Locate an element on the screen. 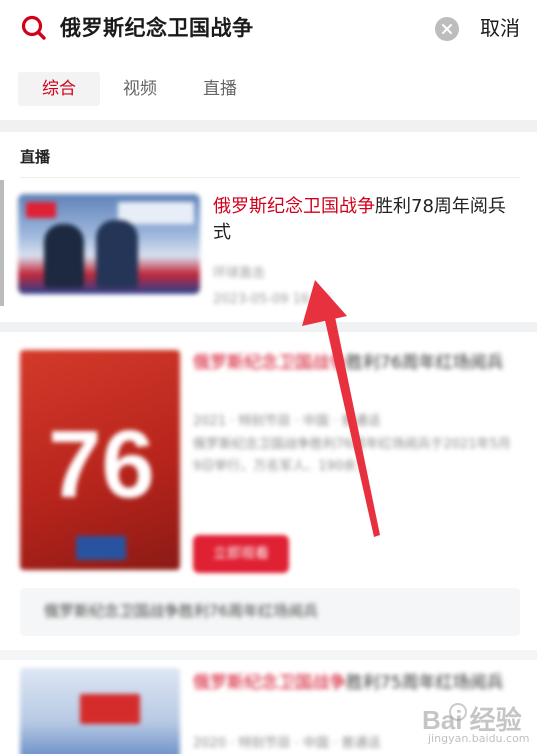  title-rest: 胜利76周年红场阅兵 is located at coordinates (425, 363).